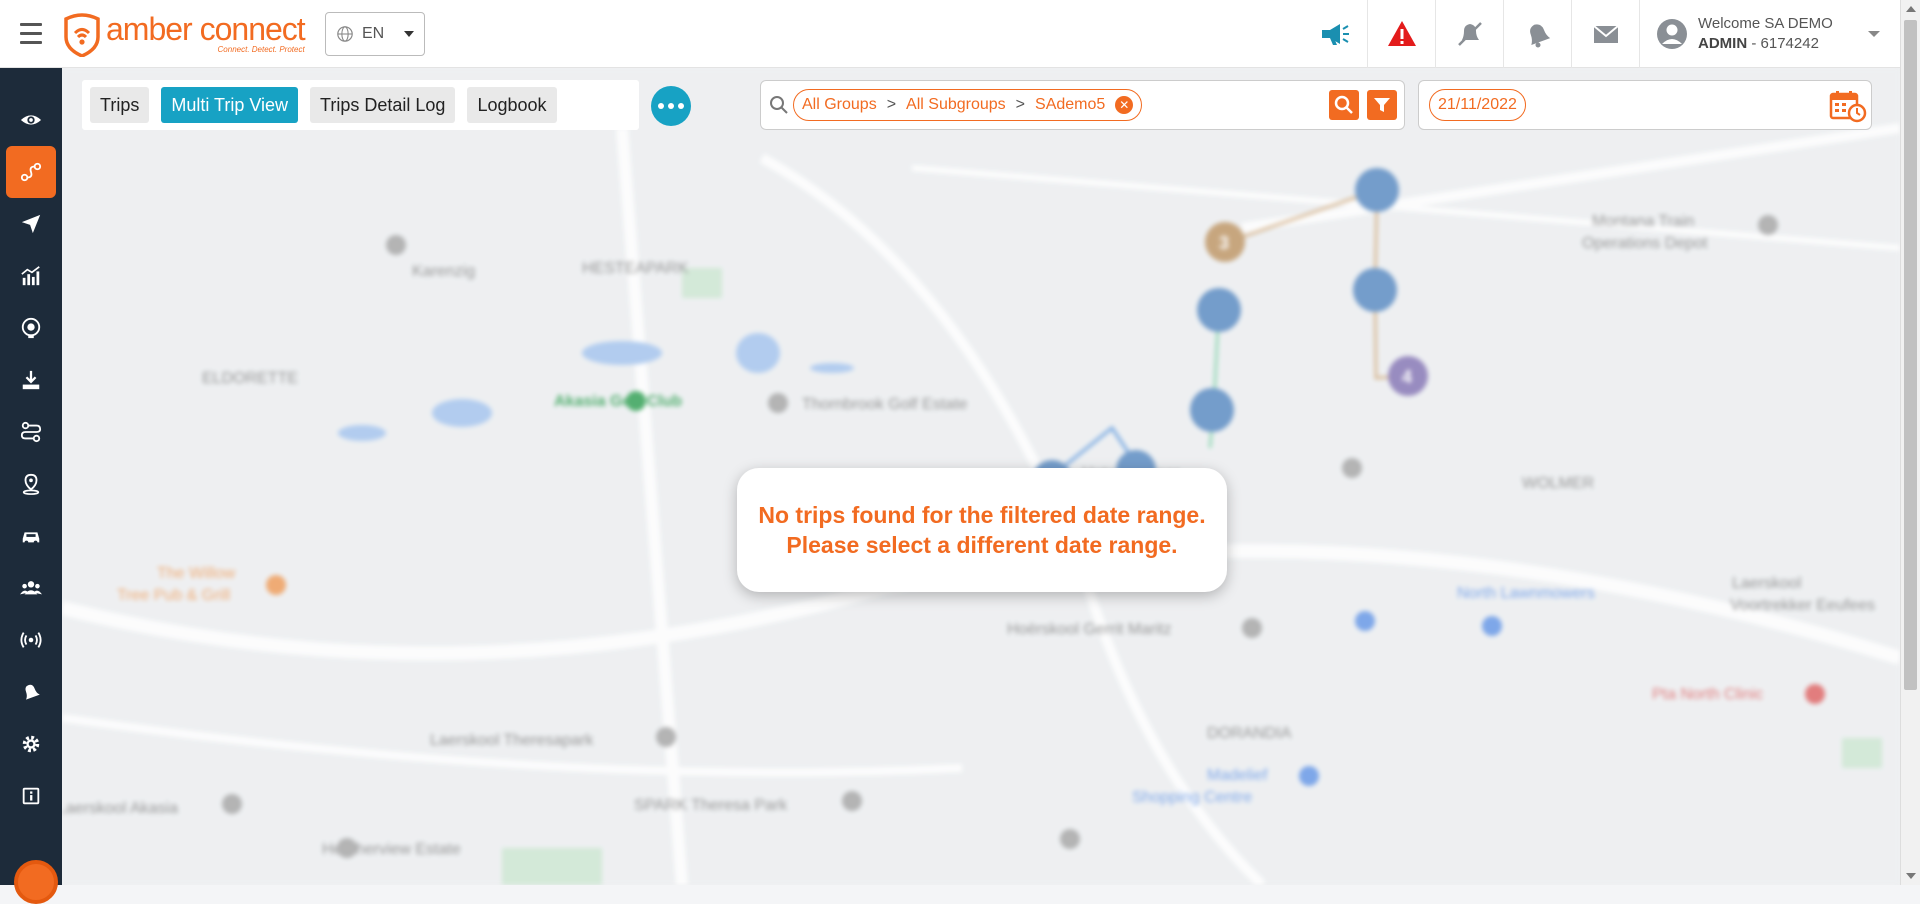 The height and width of the screenshot is (904, 1920). I want to click on notification-bell-icon, so click(31, 692).